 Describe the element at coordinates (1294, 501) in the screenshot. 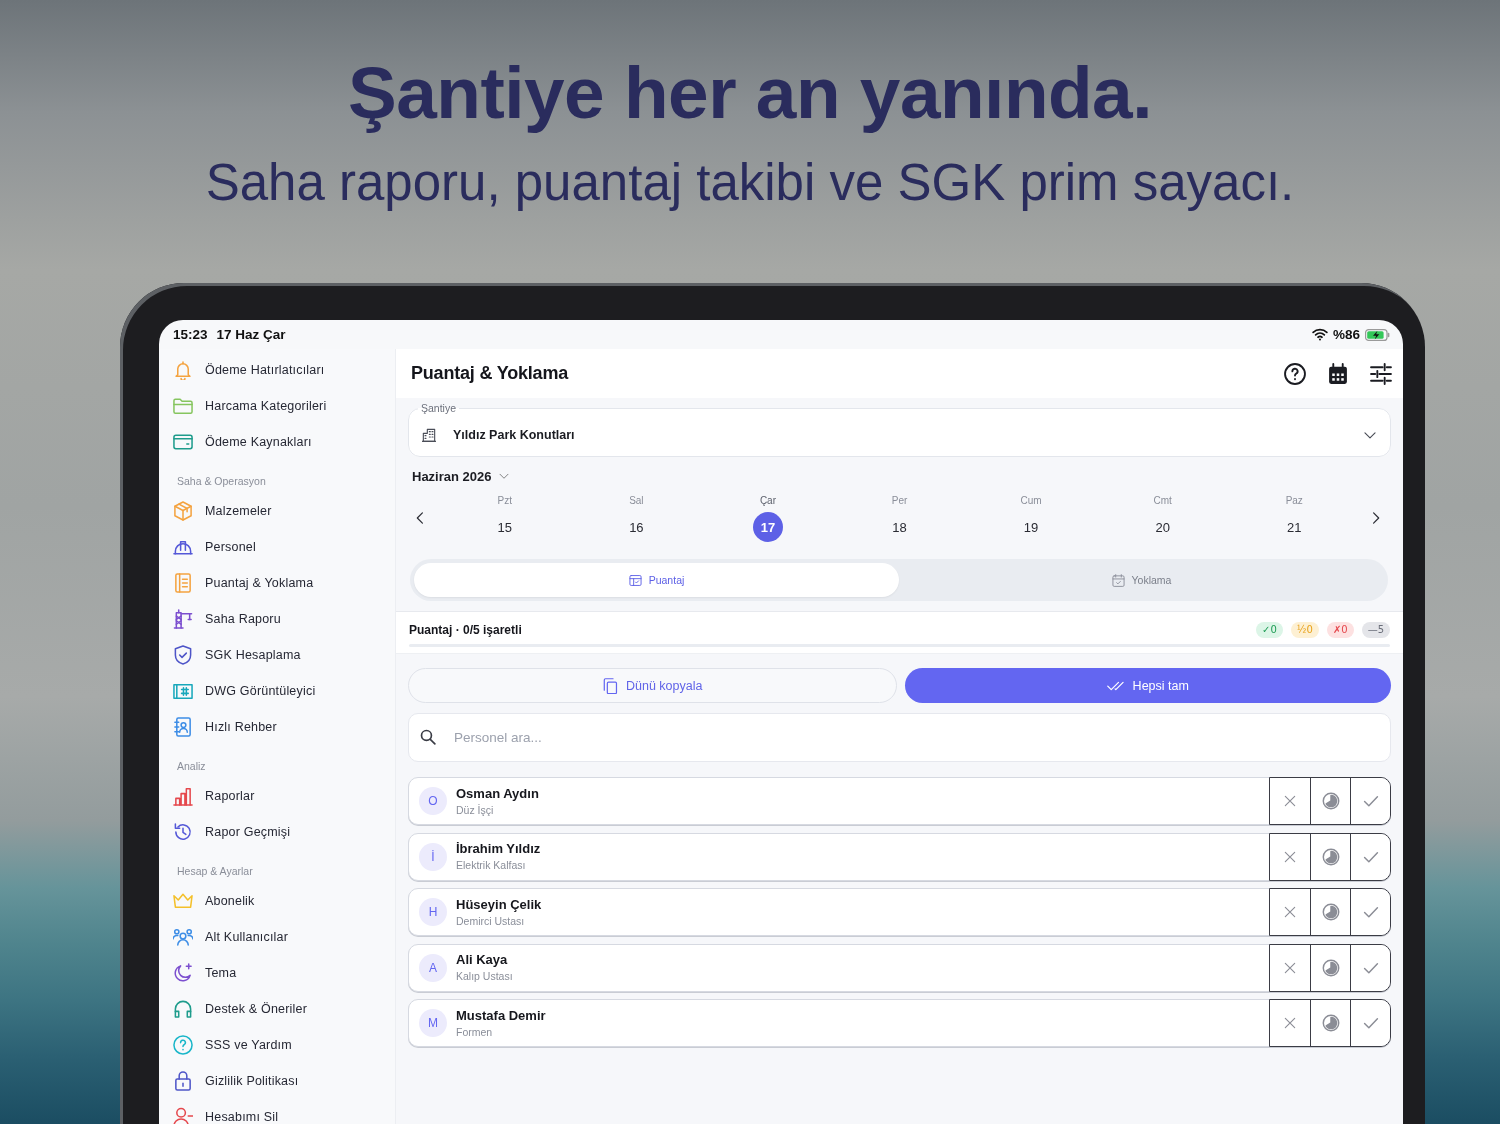

I see `weekday-label: Paz` at that location.